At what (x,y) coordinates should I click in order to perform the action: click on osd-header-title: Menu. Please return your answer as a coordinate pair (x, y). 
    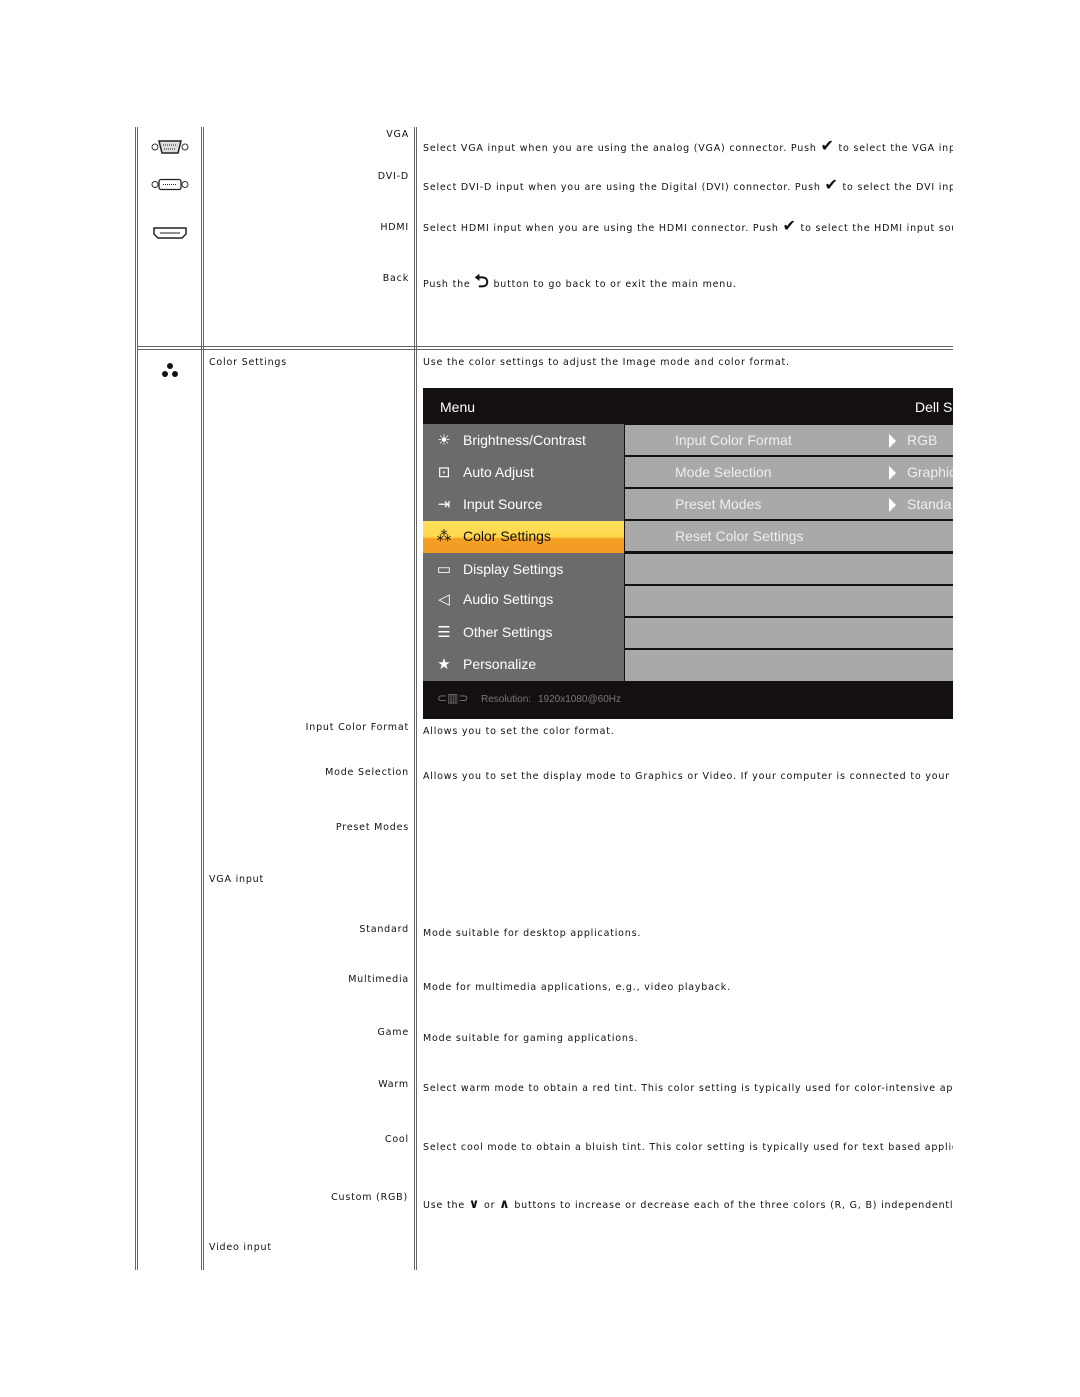
    Looking at the image, I should click on (458, 407).